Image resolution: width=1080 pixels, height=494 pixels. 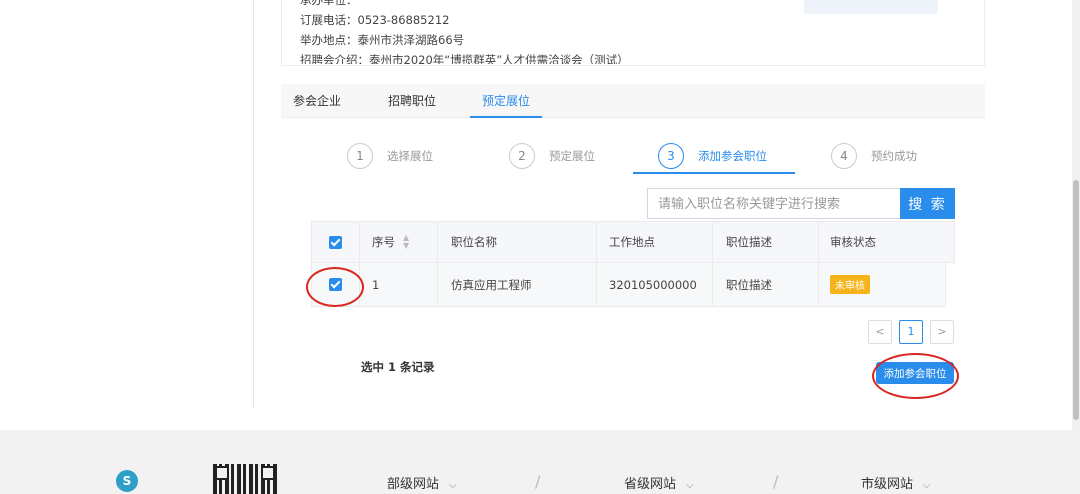 What do you see at coordinates (880, 332) in the screenshot?
I see `pagination-prev: <` at bounding box center [880, 332].